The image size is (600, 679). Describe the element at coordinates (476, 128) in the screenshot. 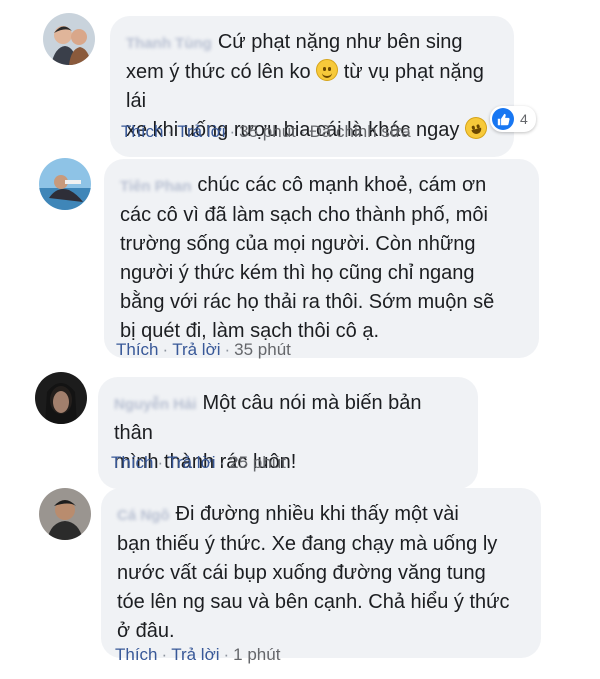

I see `laughing-emoji-icon` at that location.